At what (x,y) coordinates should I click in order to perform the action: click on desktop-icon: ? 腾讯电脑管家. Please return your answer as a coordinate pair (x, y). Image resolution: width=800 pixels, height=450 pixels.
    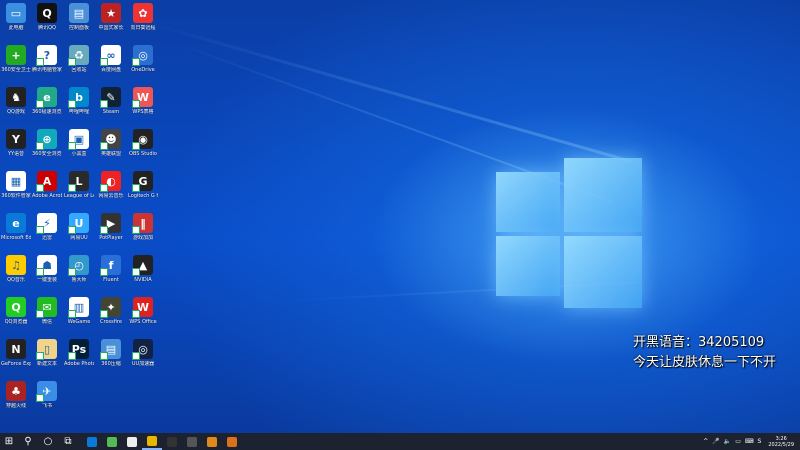
    Looking at the image, I should click on (47, 59).